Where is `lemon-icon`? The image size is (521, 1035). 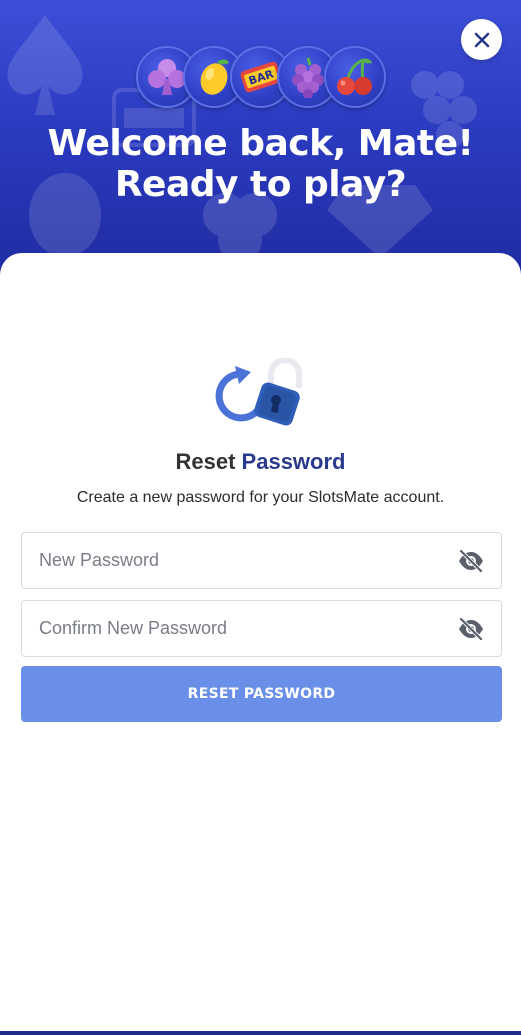 lemon-icon is located at coordinates (214, 77).